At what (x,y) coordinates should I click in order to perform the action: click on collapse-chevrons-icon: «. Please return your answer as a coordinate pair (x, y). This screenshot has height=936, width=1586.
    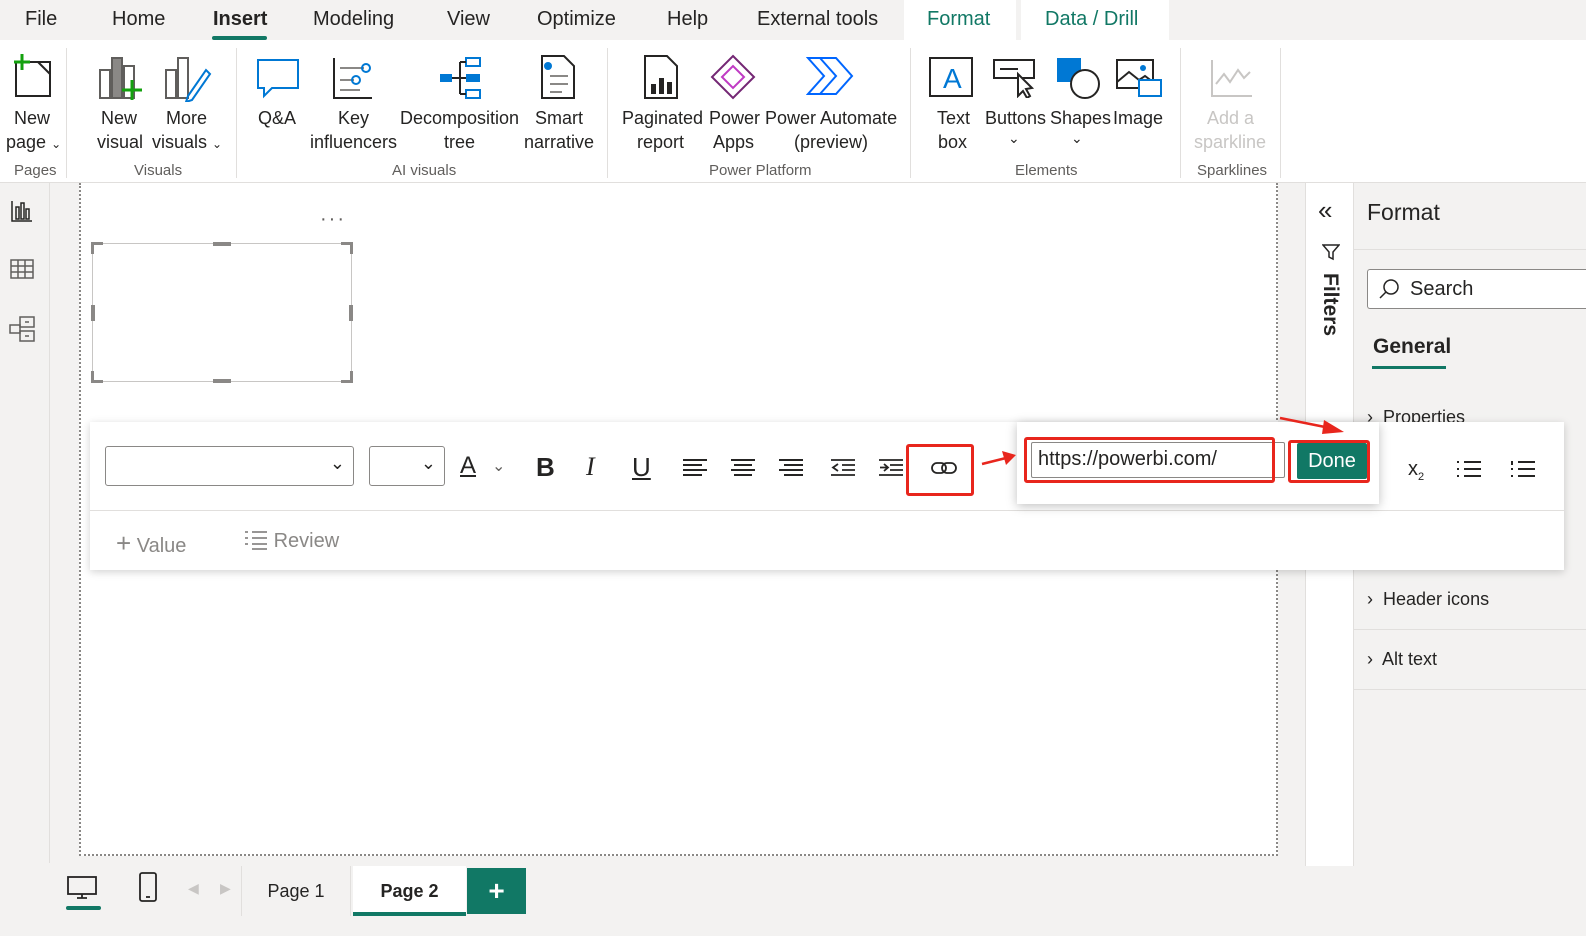
    Looking at the image, I should click on (1325, 210).